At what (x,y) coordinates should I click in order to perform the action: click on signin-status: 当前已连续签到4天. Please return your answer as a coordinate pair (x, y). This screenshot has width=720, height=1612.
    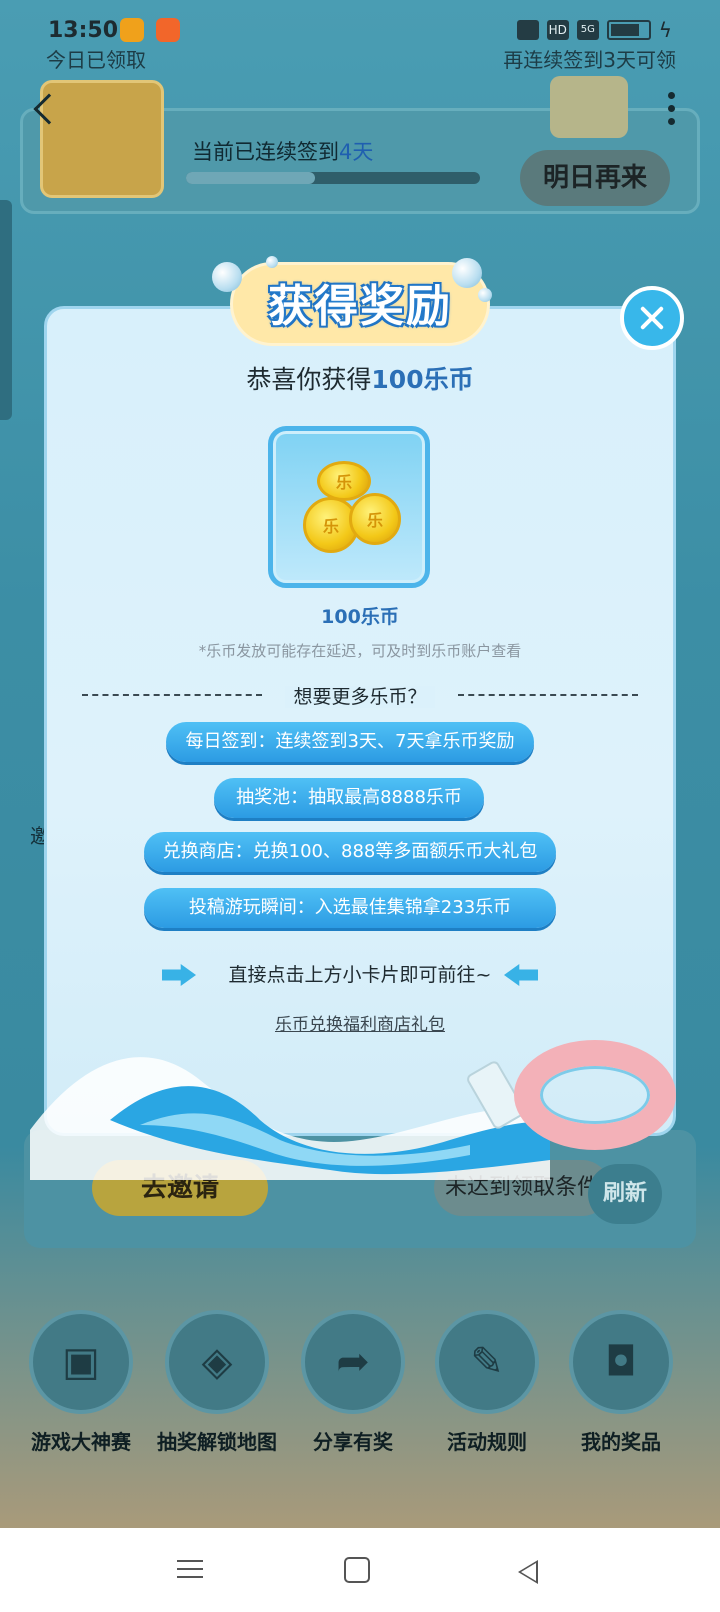
    Looking at the image, I should click on (282, 151).